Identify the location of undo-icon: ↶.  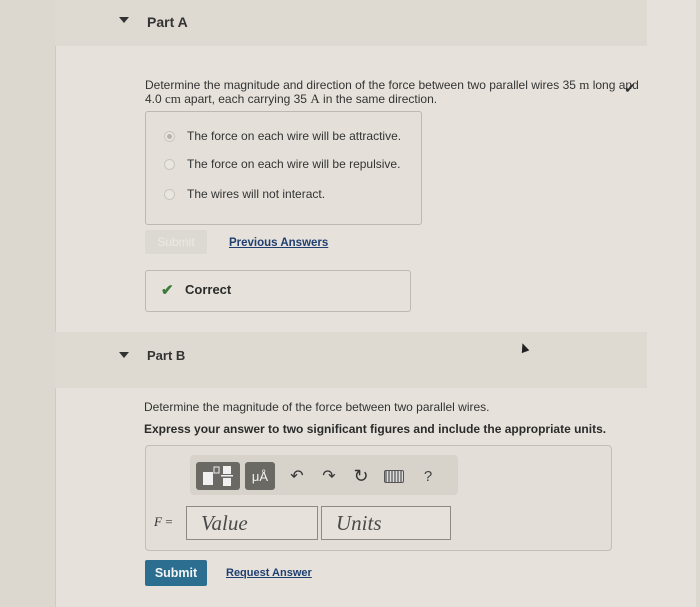
(297, 476).